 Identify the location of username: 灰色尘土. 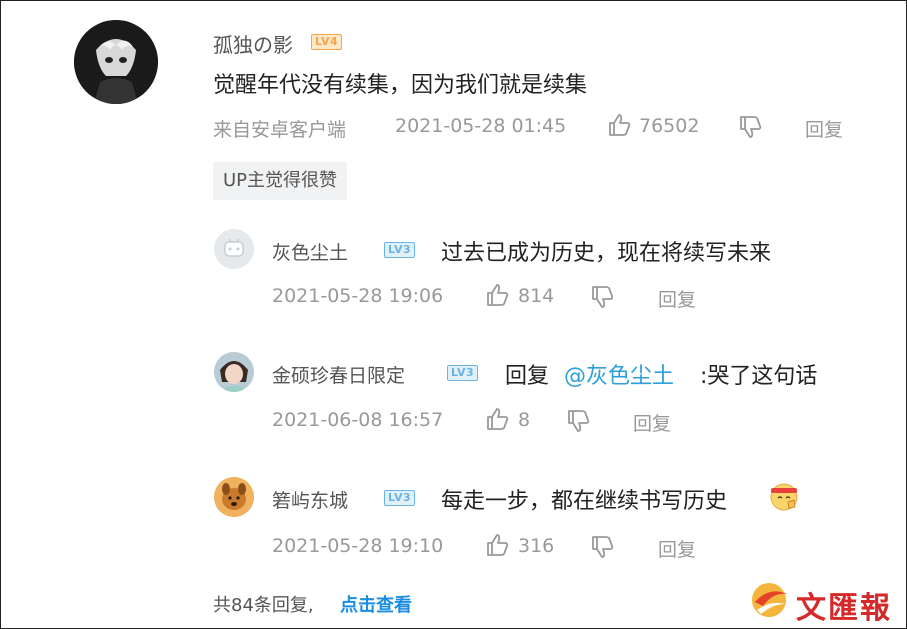
(310, 251).